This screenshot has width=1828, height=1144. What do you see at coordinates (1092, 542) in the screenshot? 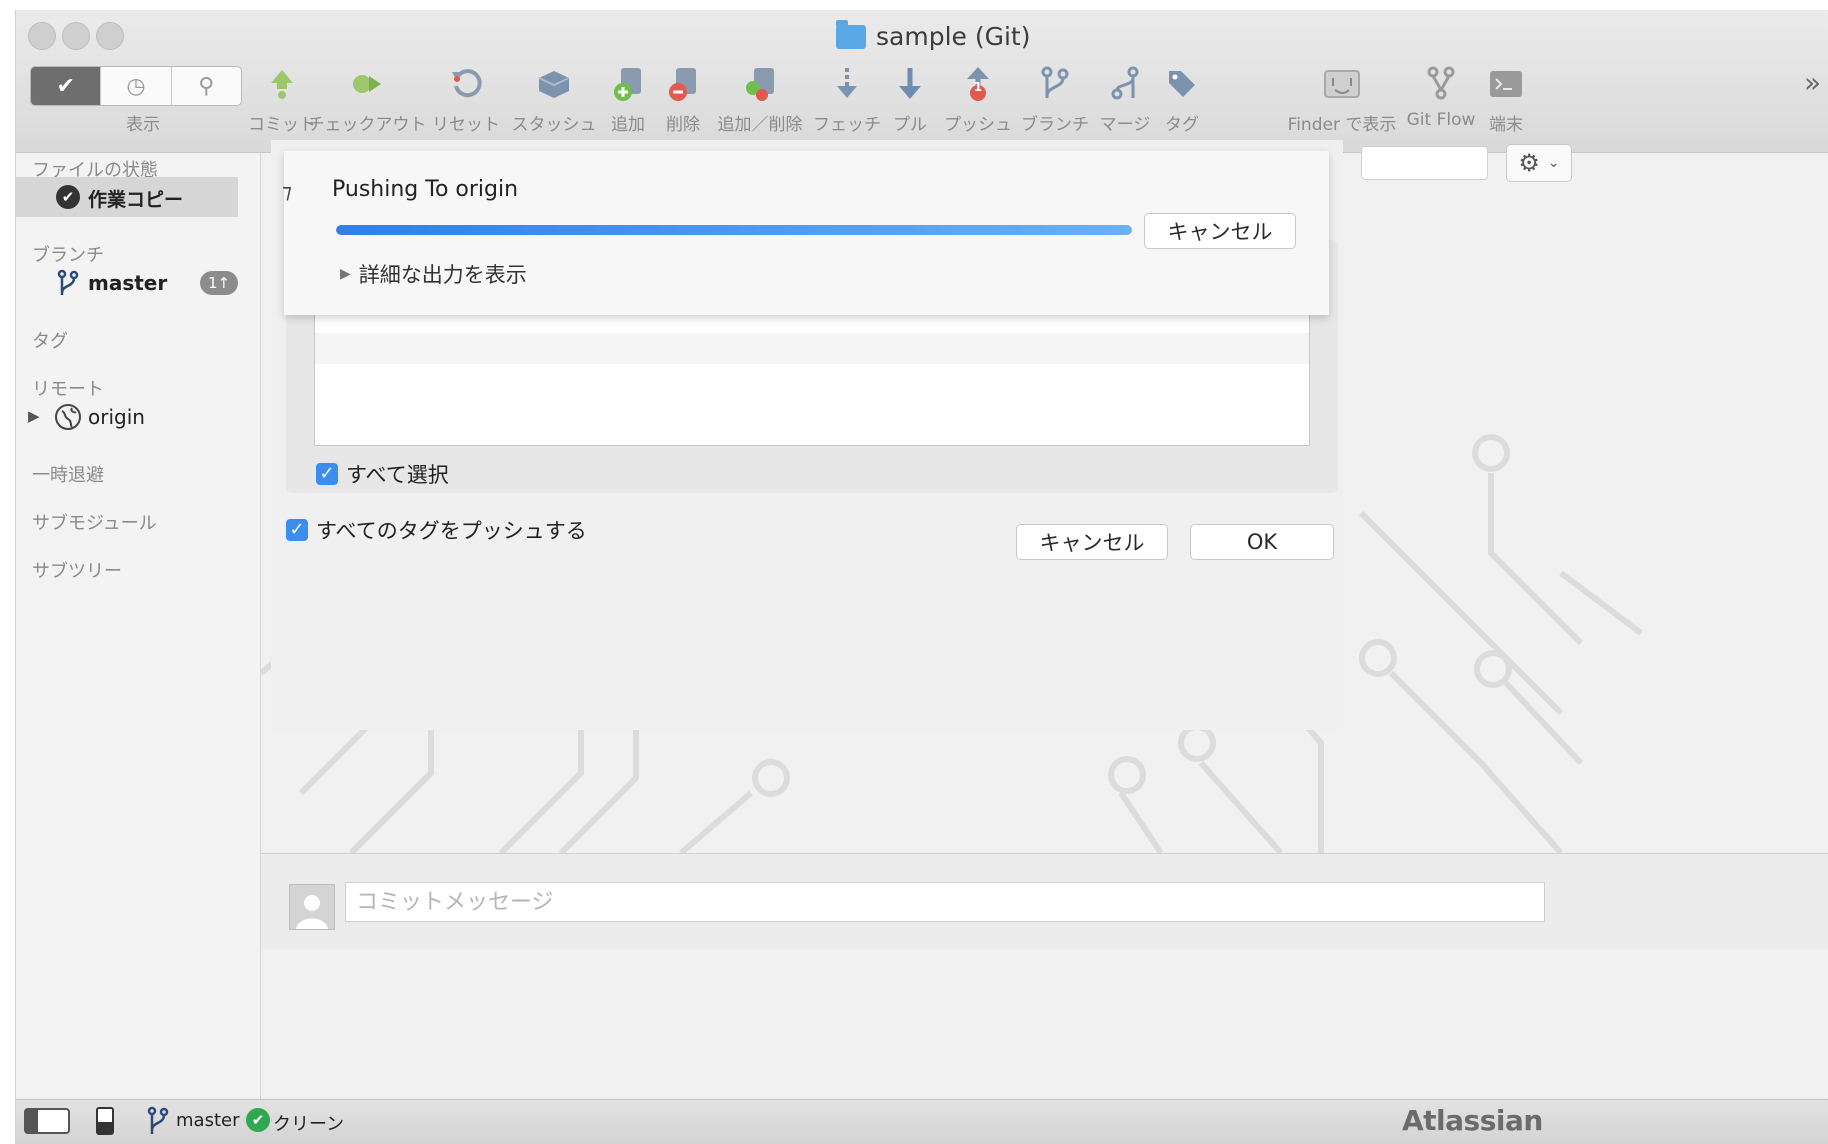
I see `dialog-cancel-button: キャンセル` at bounding box center [1092, 542].